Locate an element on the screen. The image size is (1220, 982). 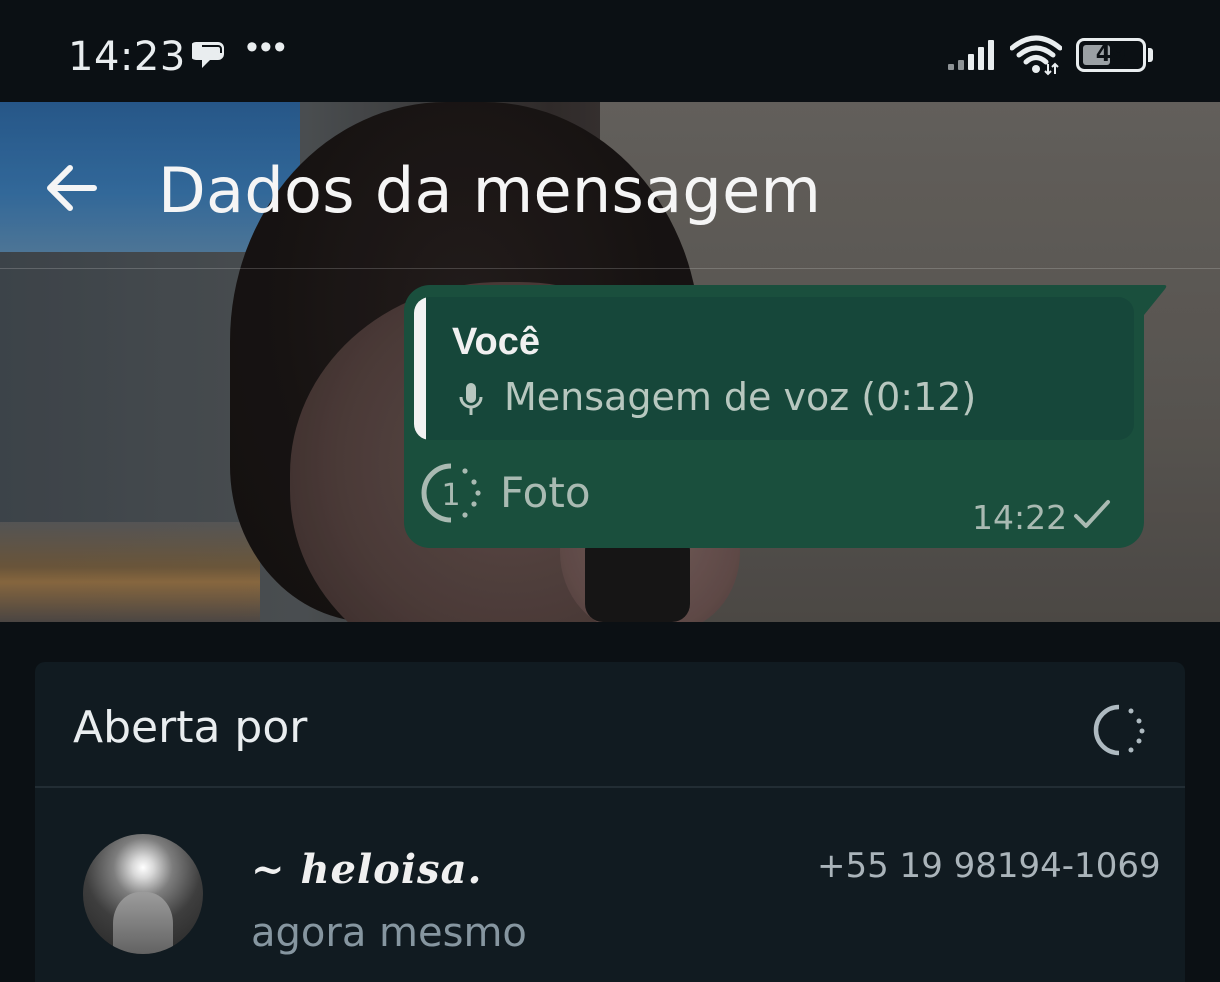
message-time: 14:22 is located at coordinates (1020, 517).